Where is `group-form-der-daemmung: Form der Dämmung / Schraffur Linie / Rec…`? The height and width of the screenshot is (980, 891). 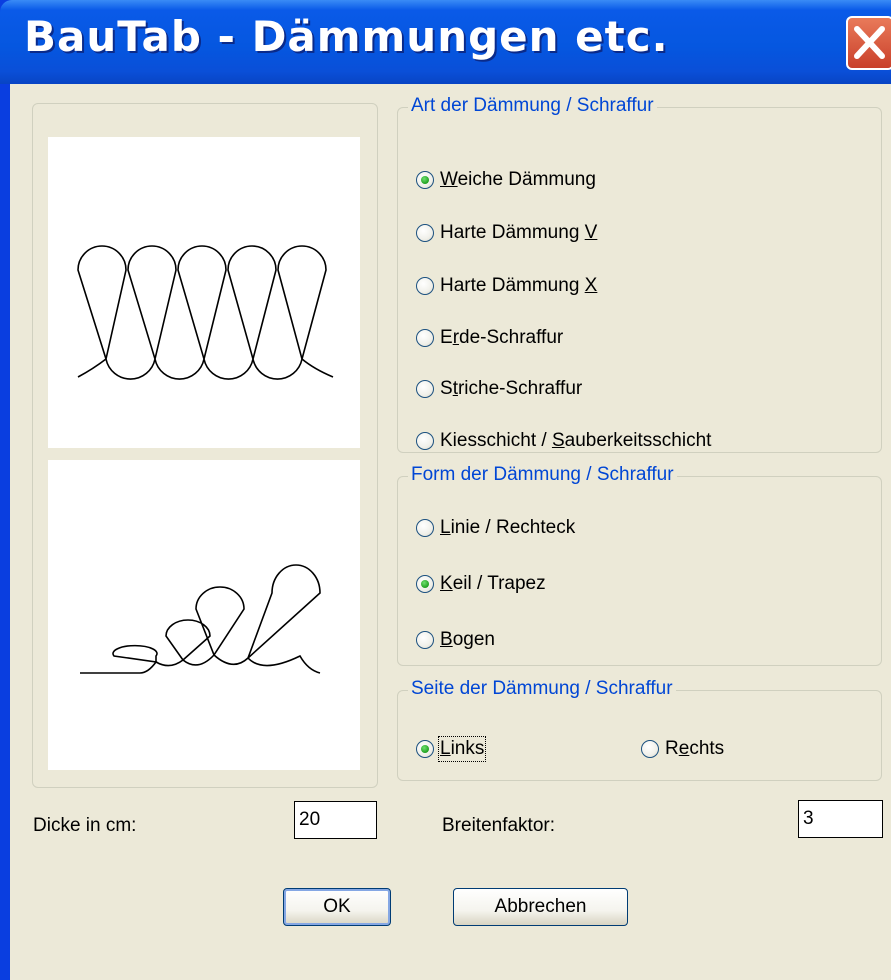
group-form-der-daemmung: Form der Dämmung / Schraffur Linie / Rec… is located at coordinates (639, 565).